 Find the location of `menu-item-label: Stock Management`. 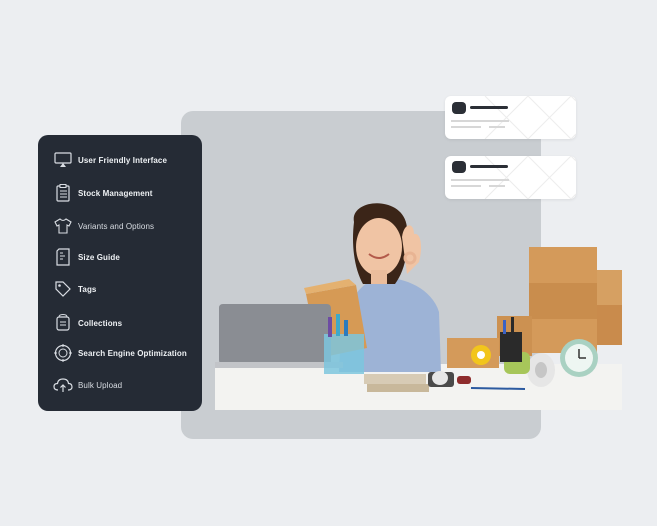

menu-item-label: Stock Management is located at coordinates (115, 193).